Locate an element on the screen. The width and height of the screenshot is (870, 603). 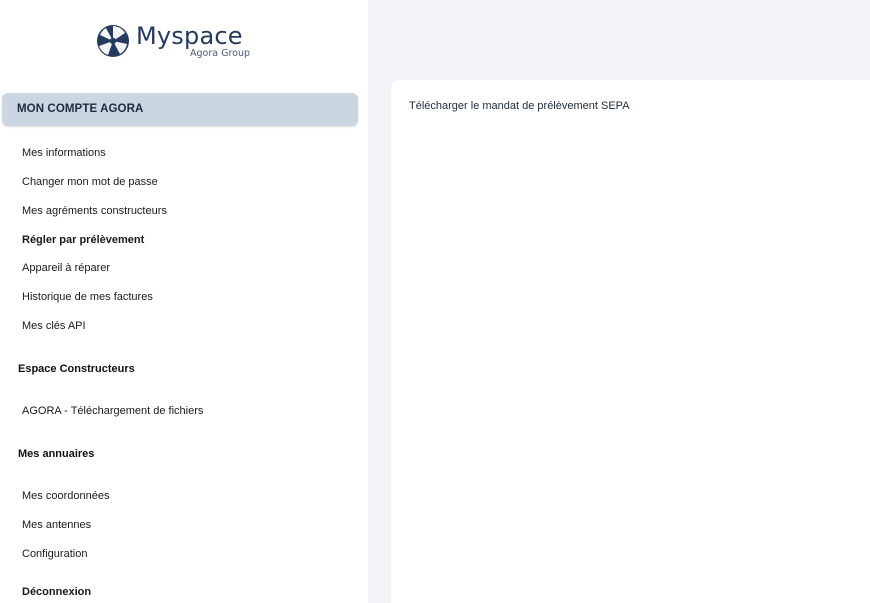
nav-mes-coordonnees: Mes coordonnées is located at coordinates (65, 496).